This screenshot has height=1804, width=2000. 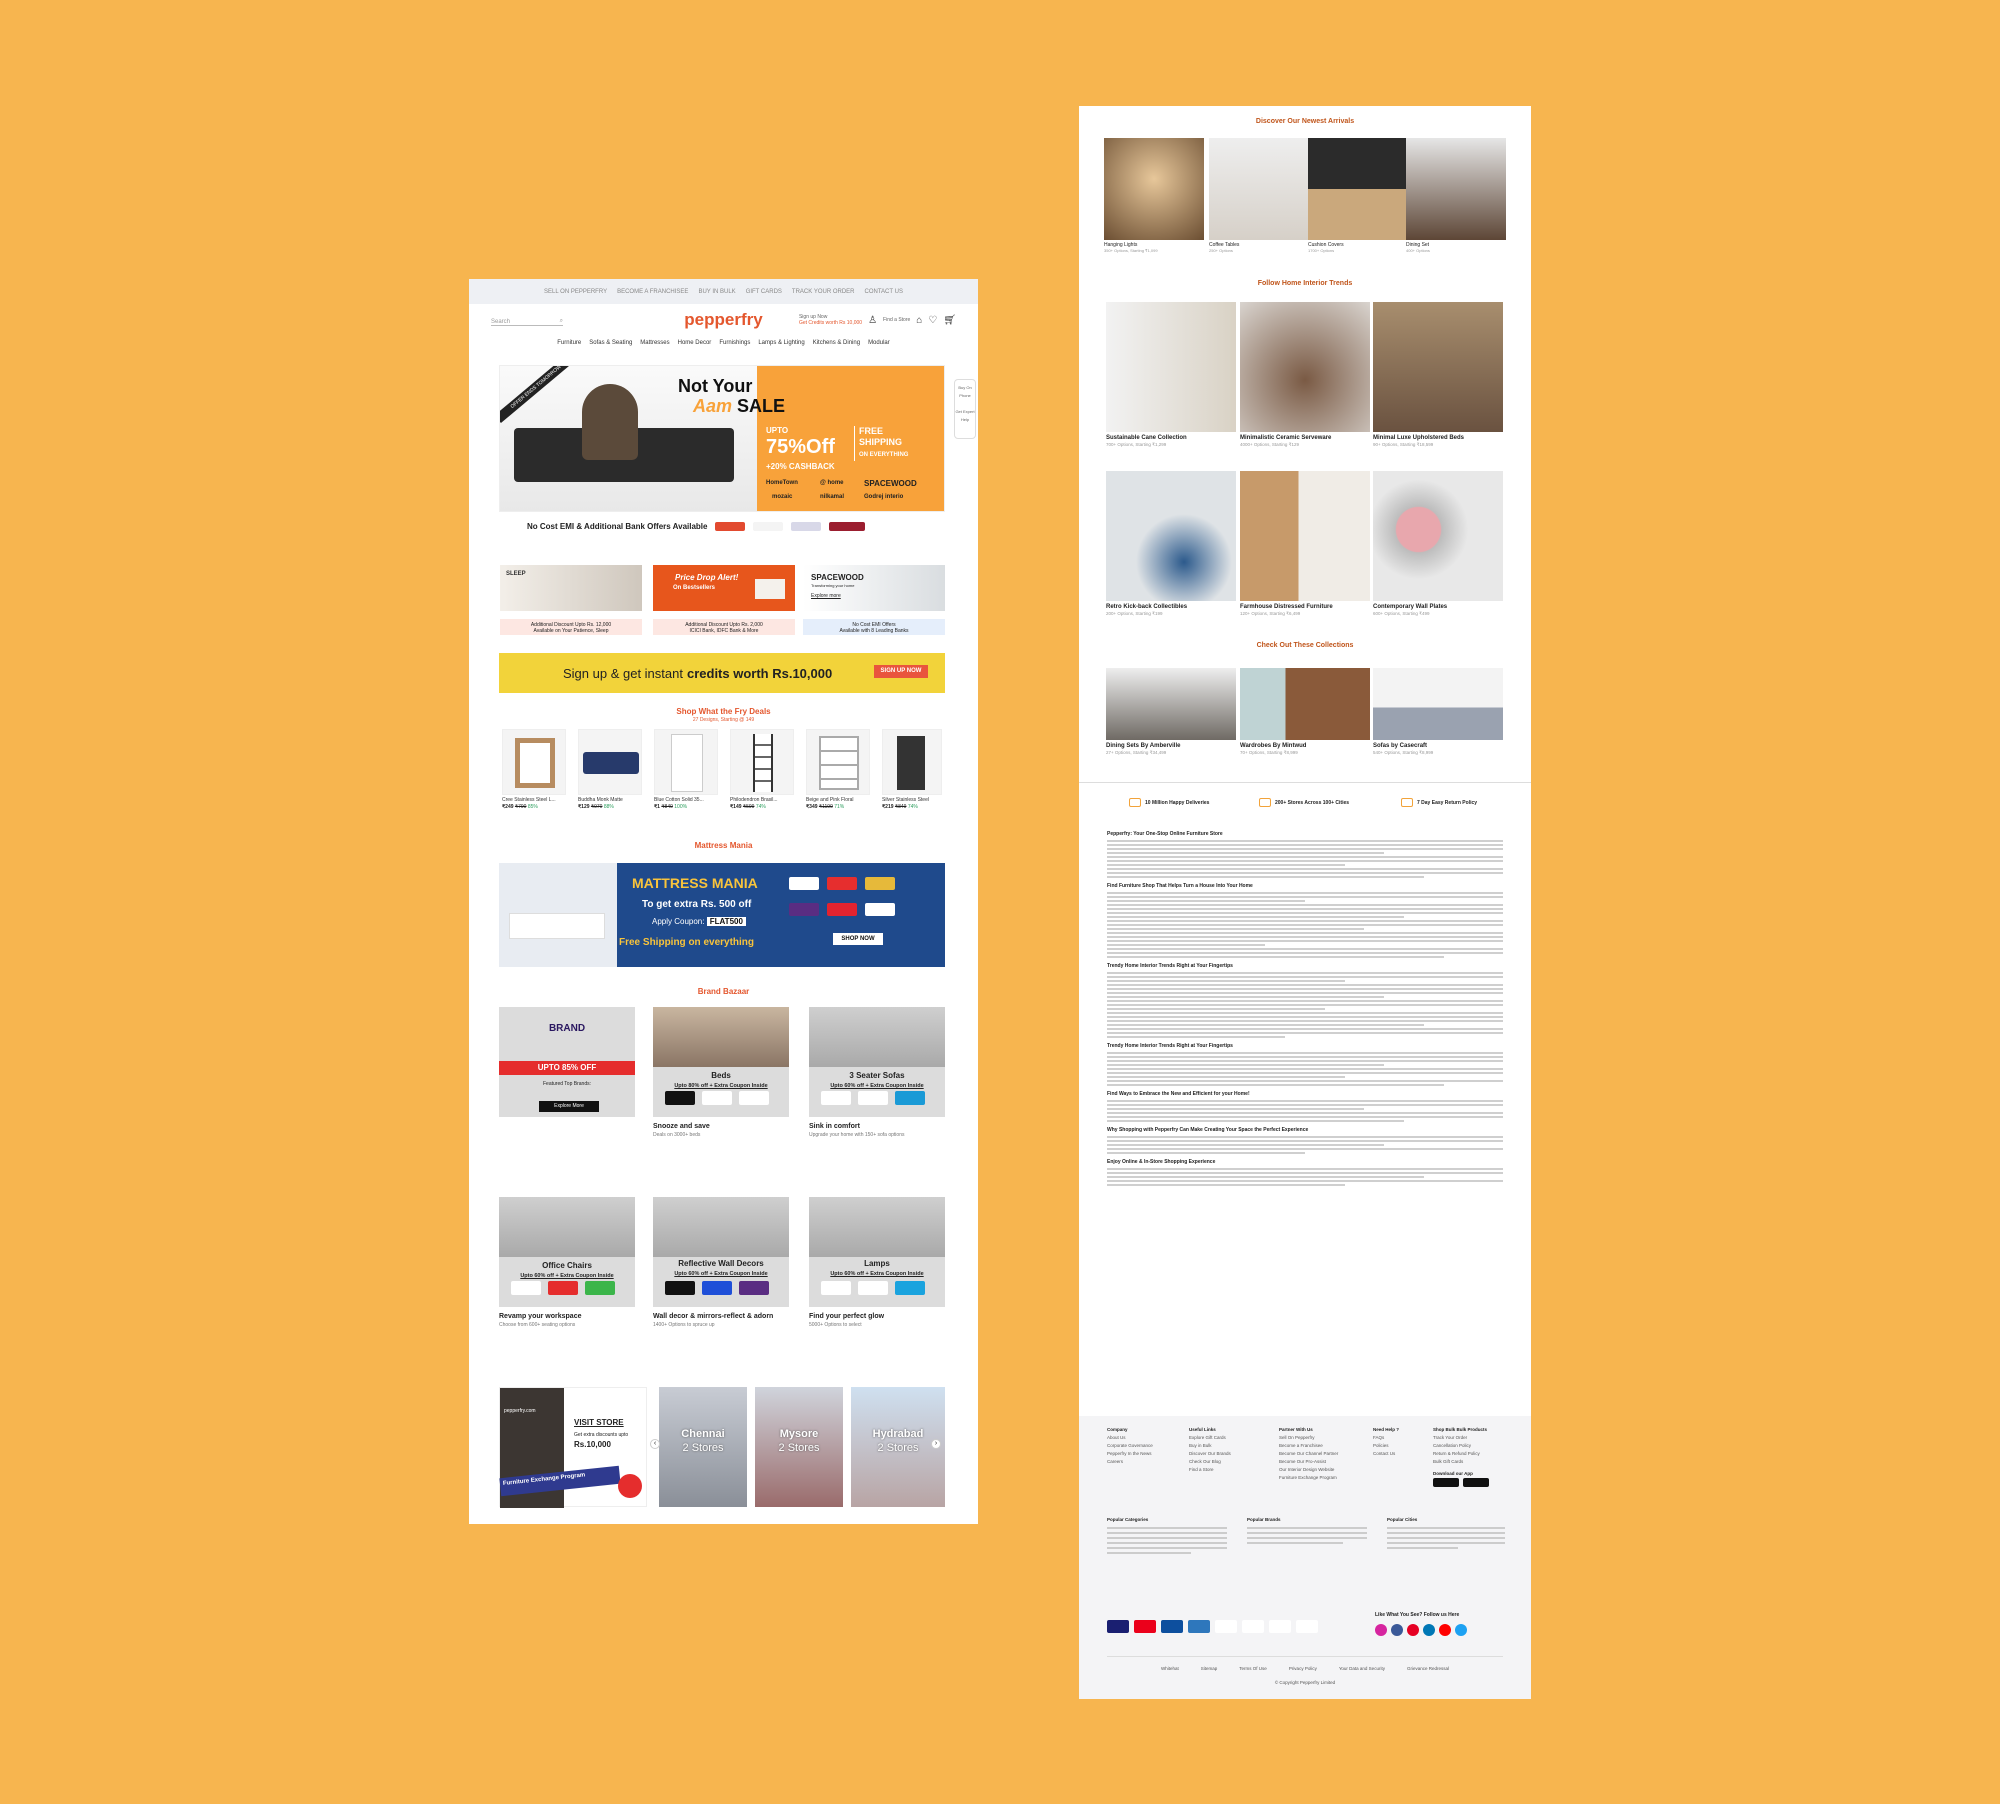 What do you see at coordinates (569, 343) in the screenshot?
I see `nav-item: Furniture` at bounding box center [569, 343].